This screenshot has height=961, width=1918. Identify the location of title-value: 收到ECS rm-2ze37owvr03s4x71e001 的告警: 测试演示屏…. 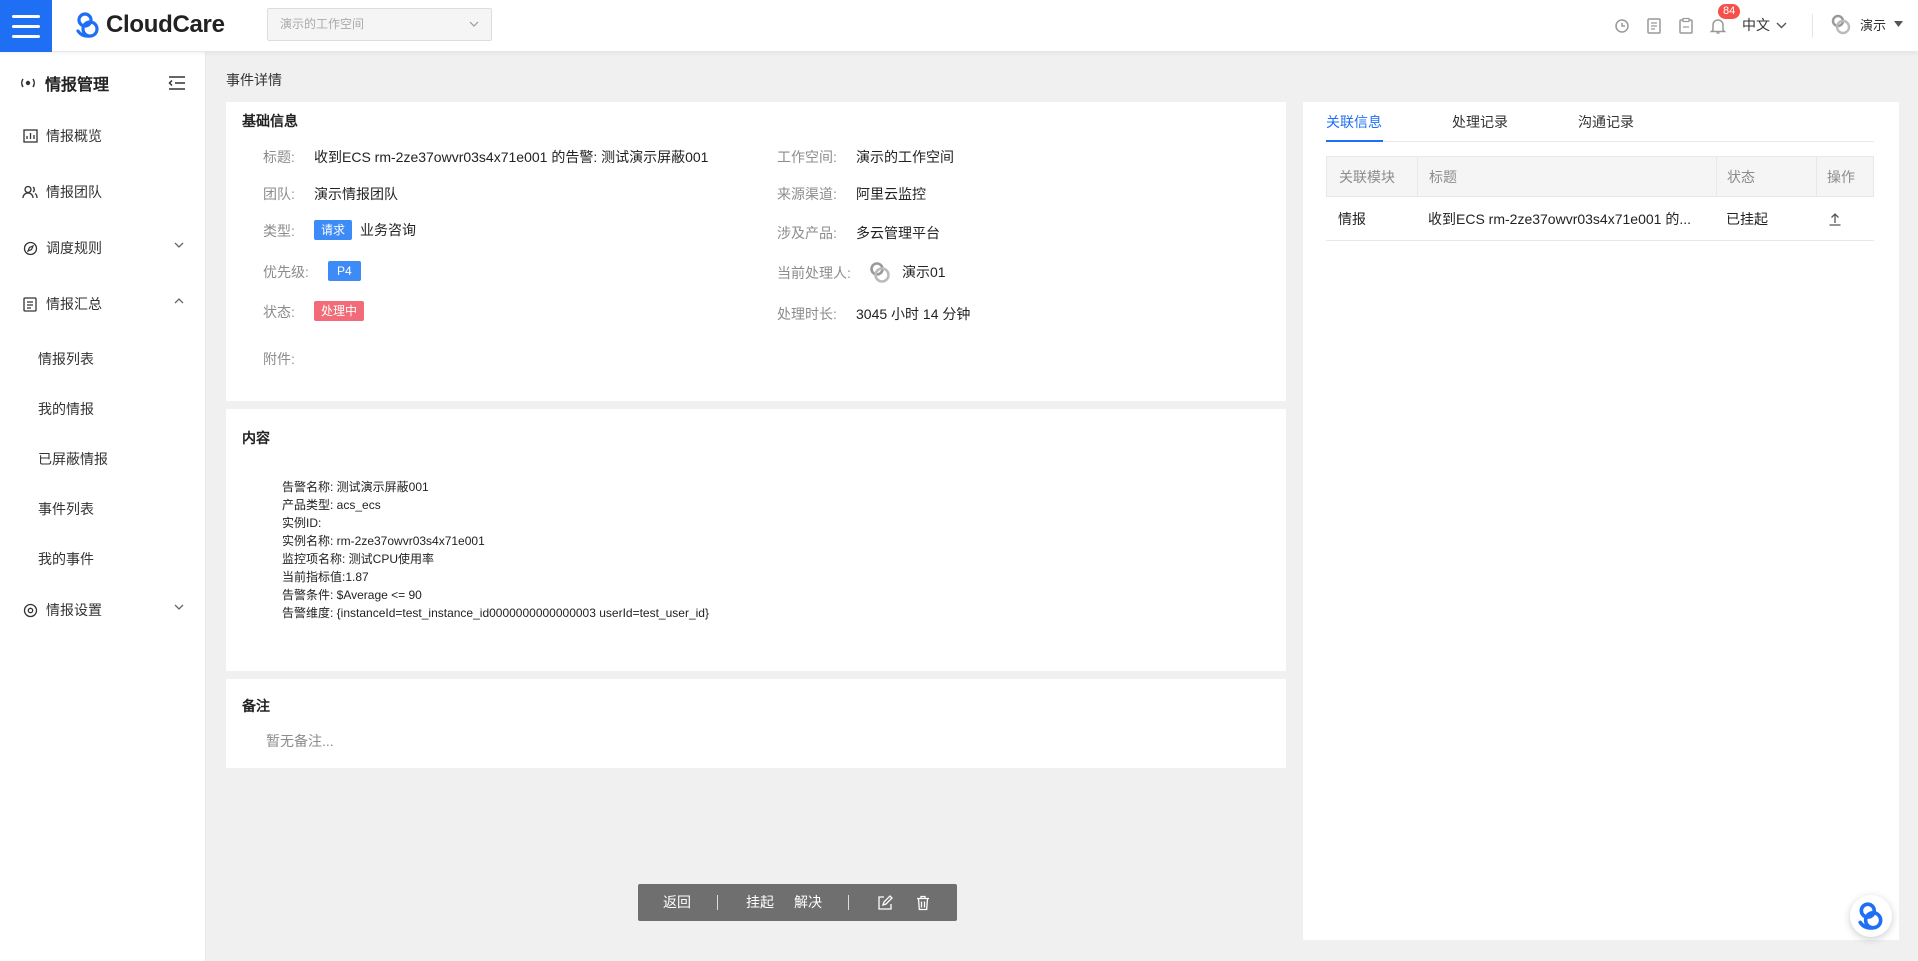
(511, 157).